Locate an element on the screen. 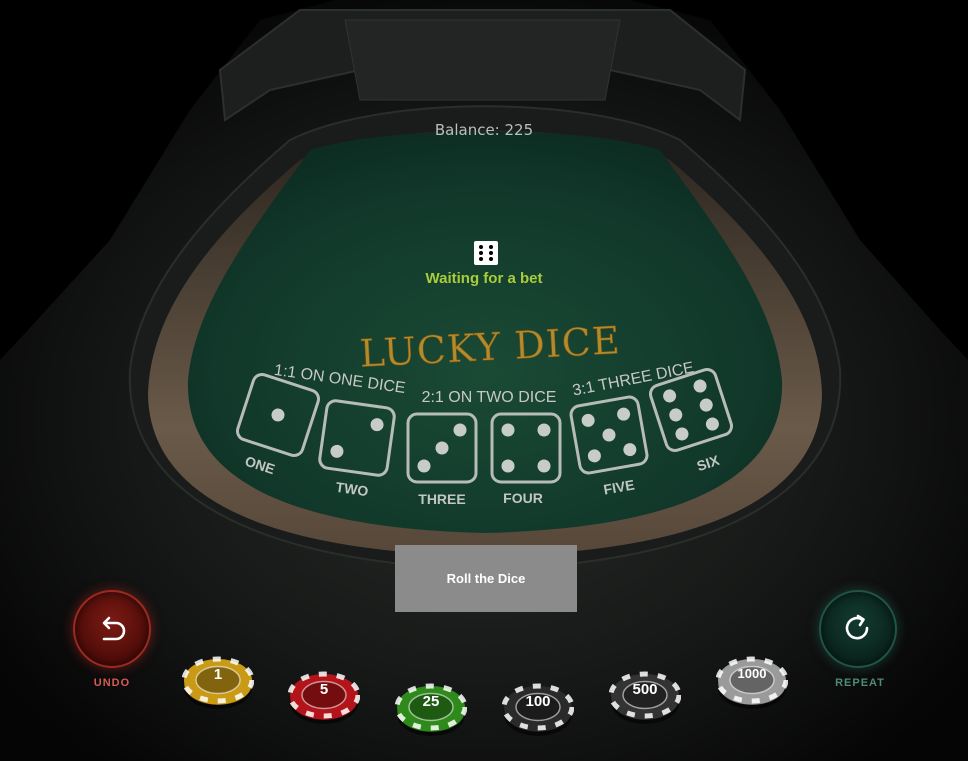  chip-25: 25 is located at coordinates (431, 709).